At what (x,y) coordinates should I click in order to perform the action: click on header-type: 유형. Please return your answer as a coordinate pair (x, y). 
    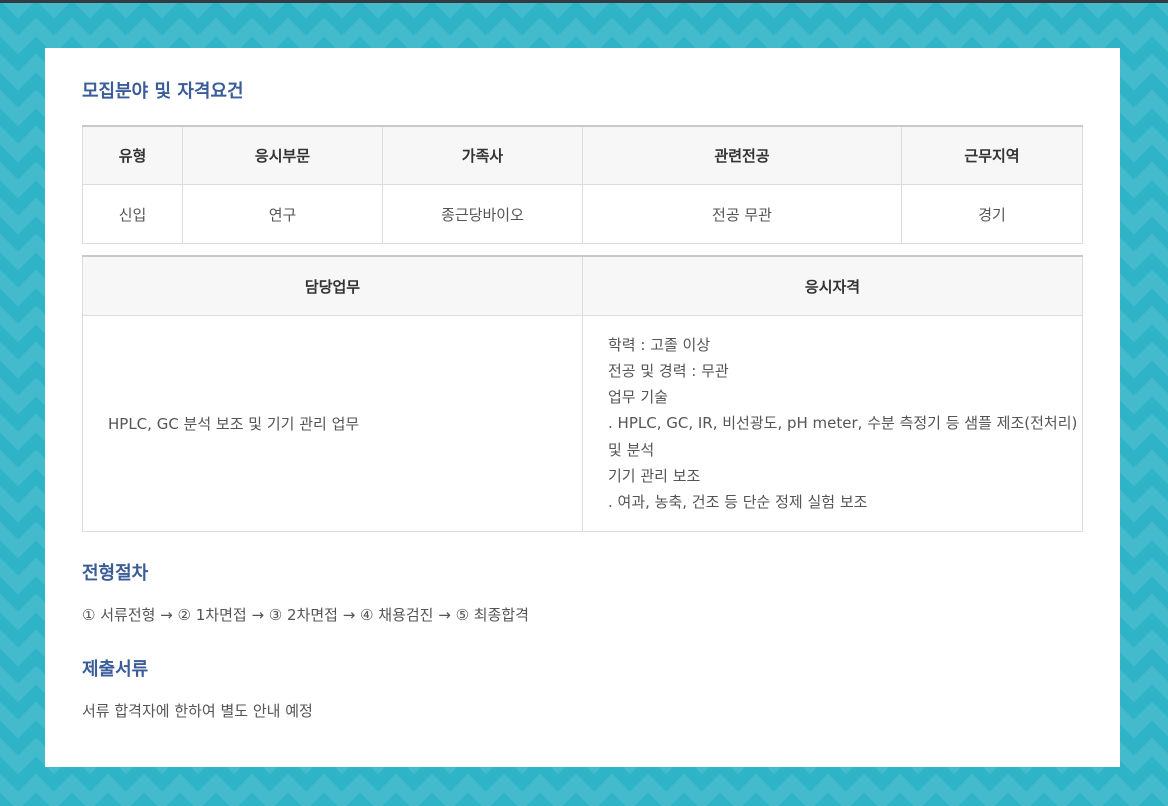
    Looking at the image, I should click on (132, 155).